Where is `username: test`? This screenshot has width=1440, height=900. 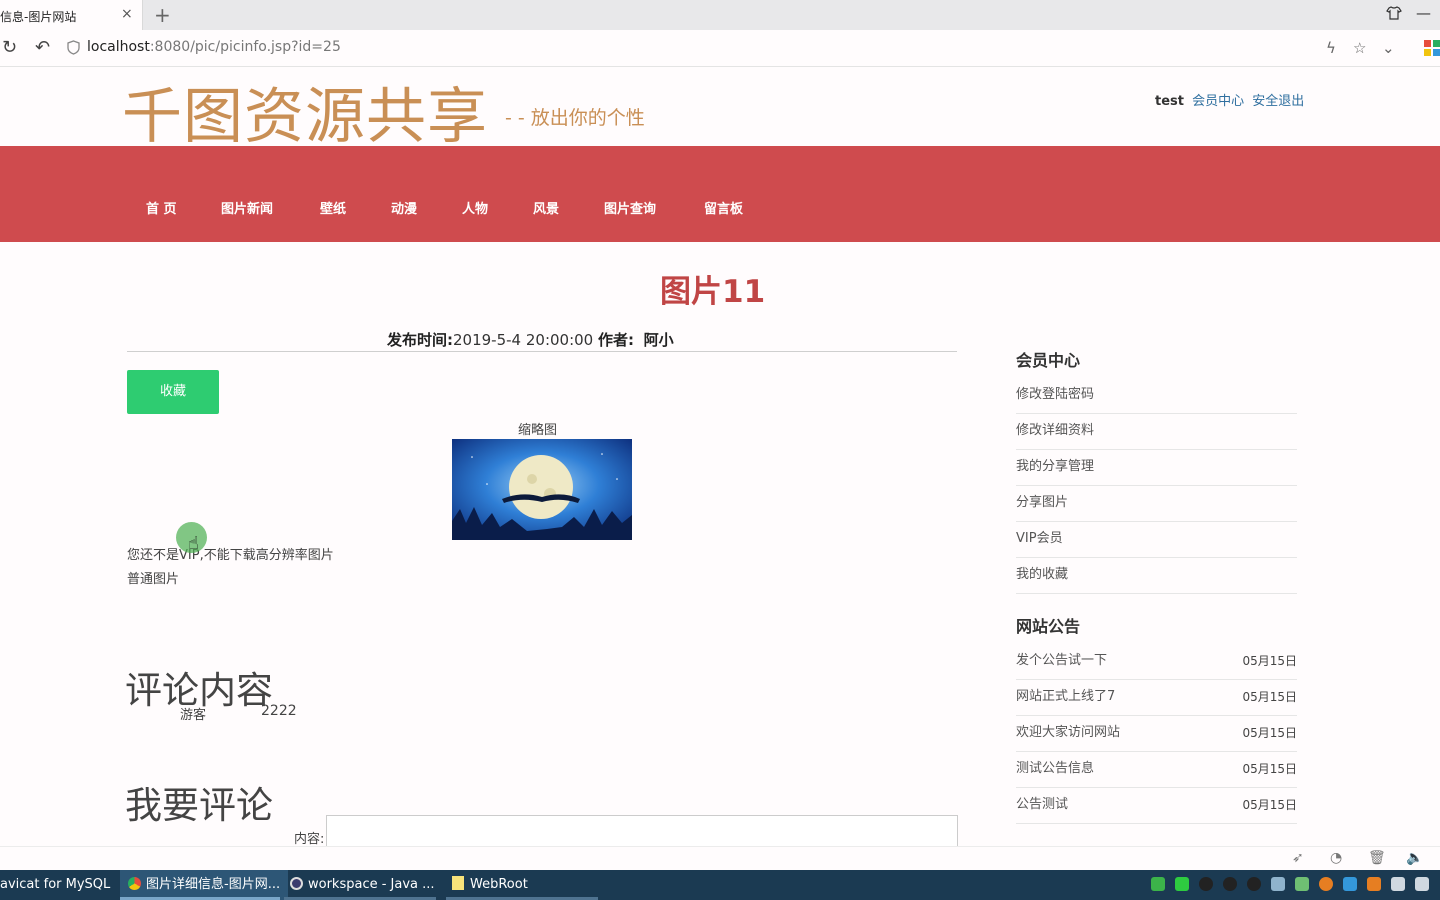
username: test is located at coordinates (1169, 101).